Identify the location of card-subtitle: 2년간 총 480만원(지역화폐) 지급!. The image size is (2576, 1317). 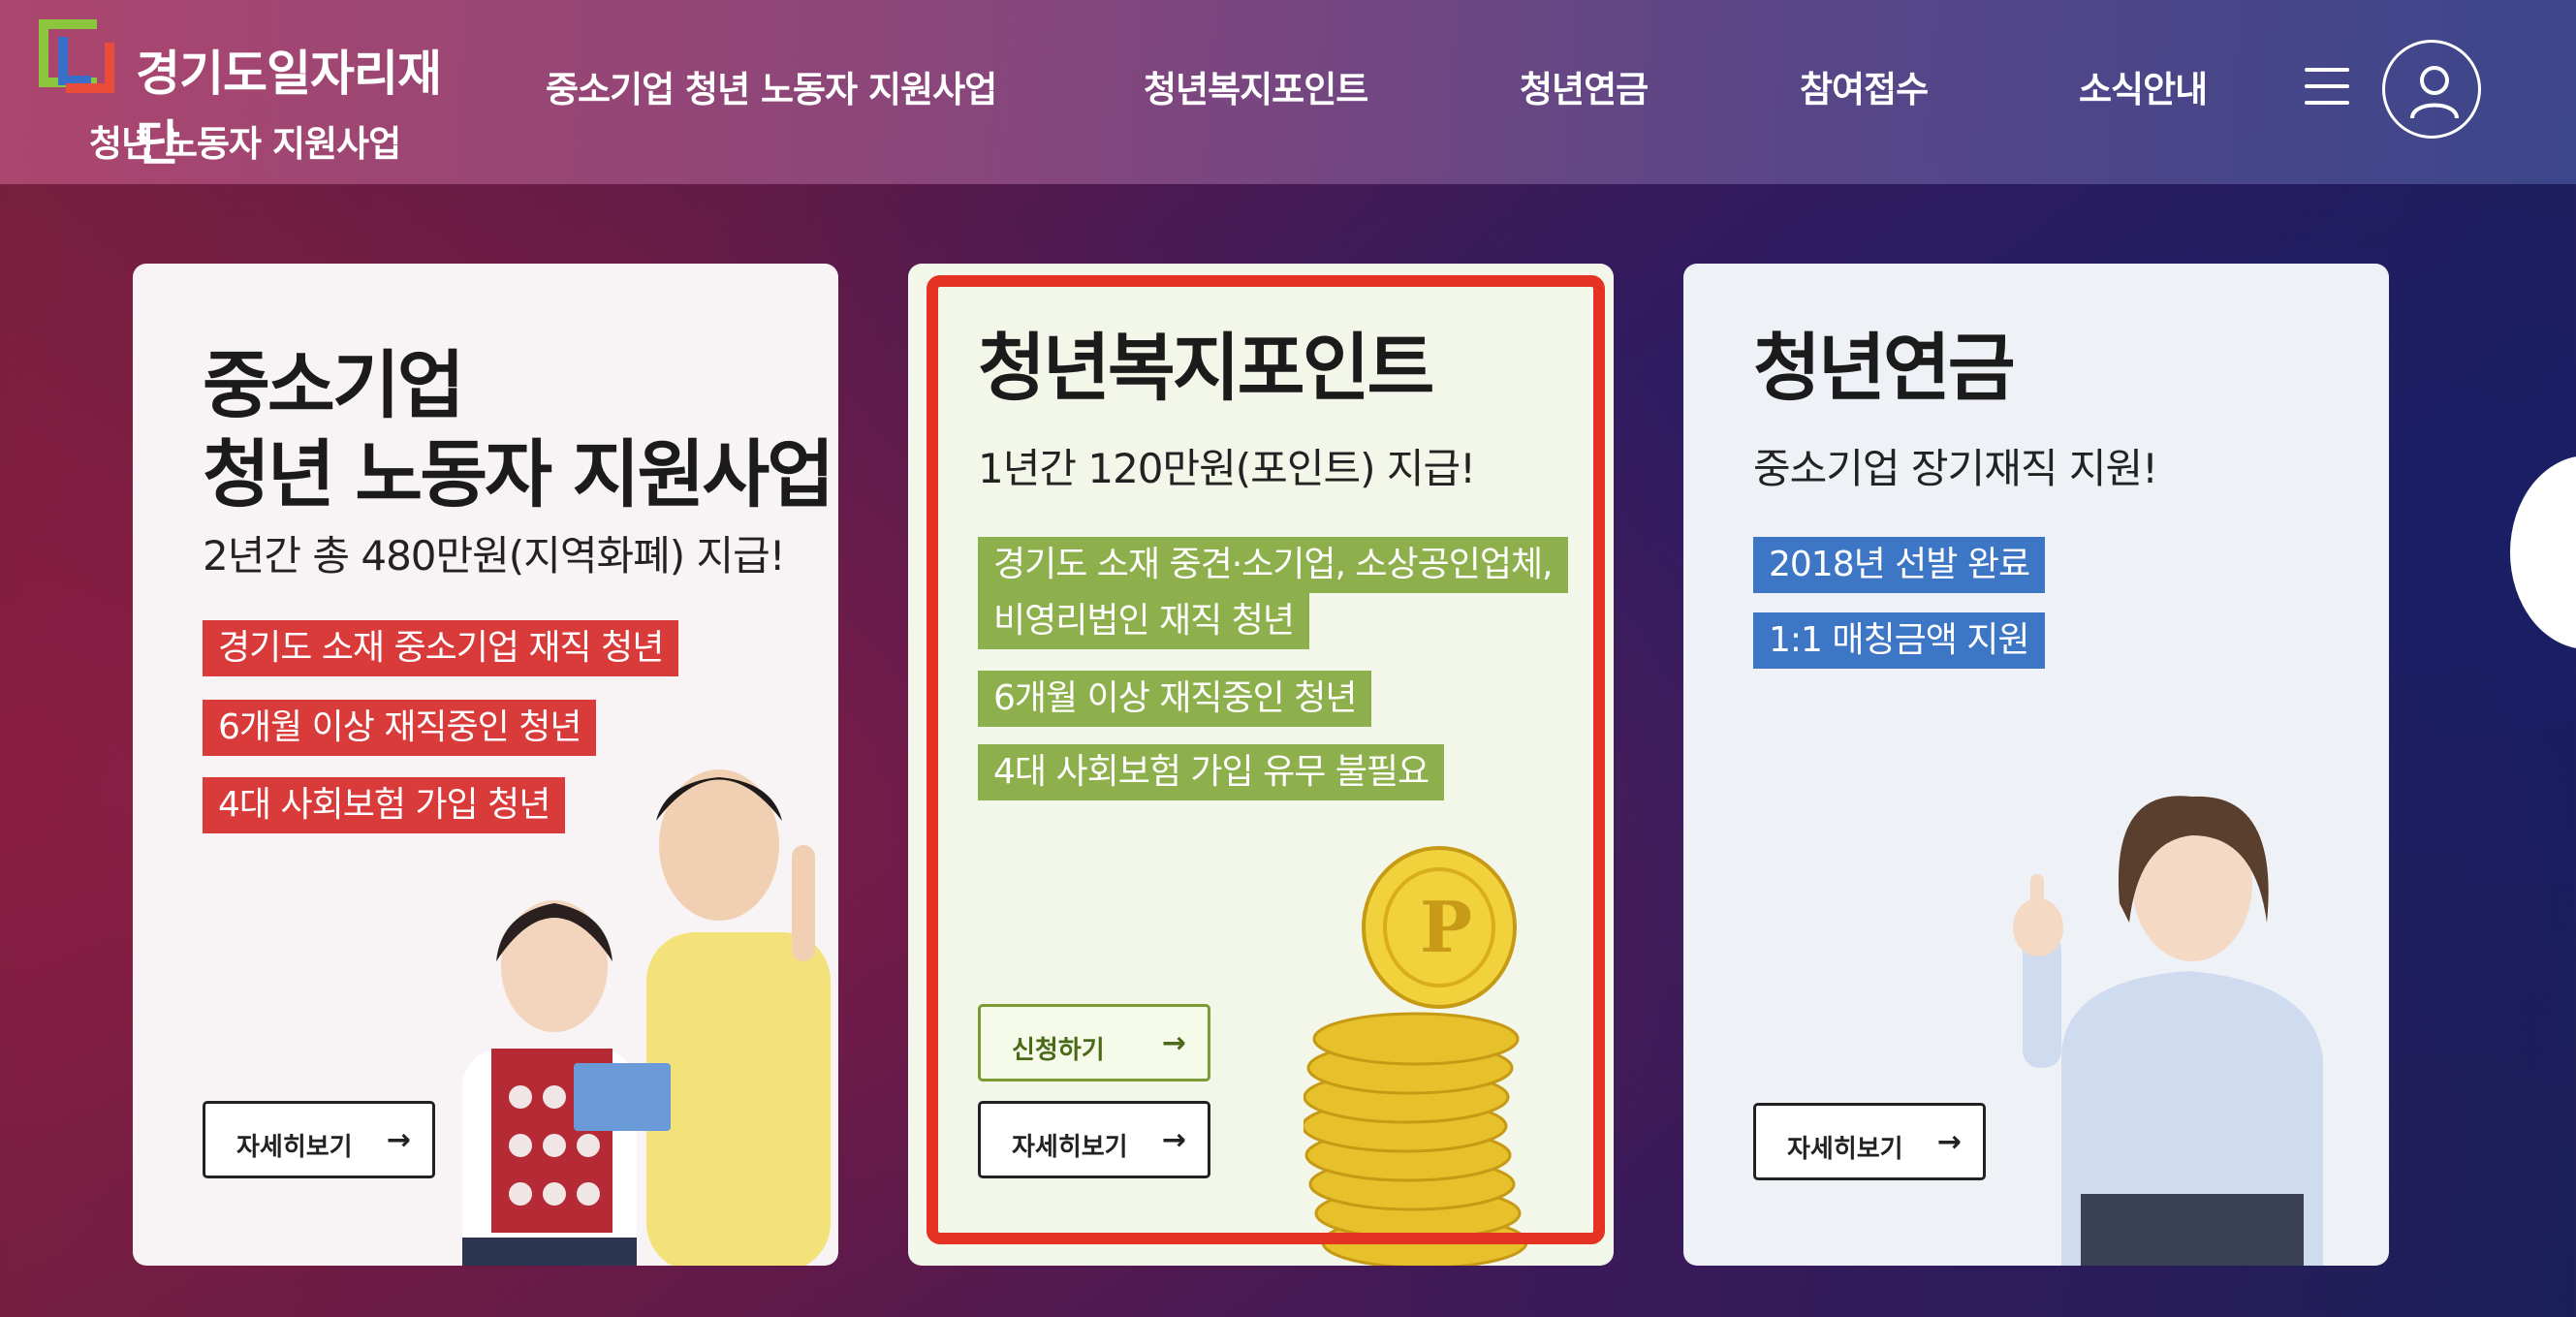
(494, 556).